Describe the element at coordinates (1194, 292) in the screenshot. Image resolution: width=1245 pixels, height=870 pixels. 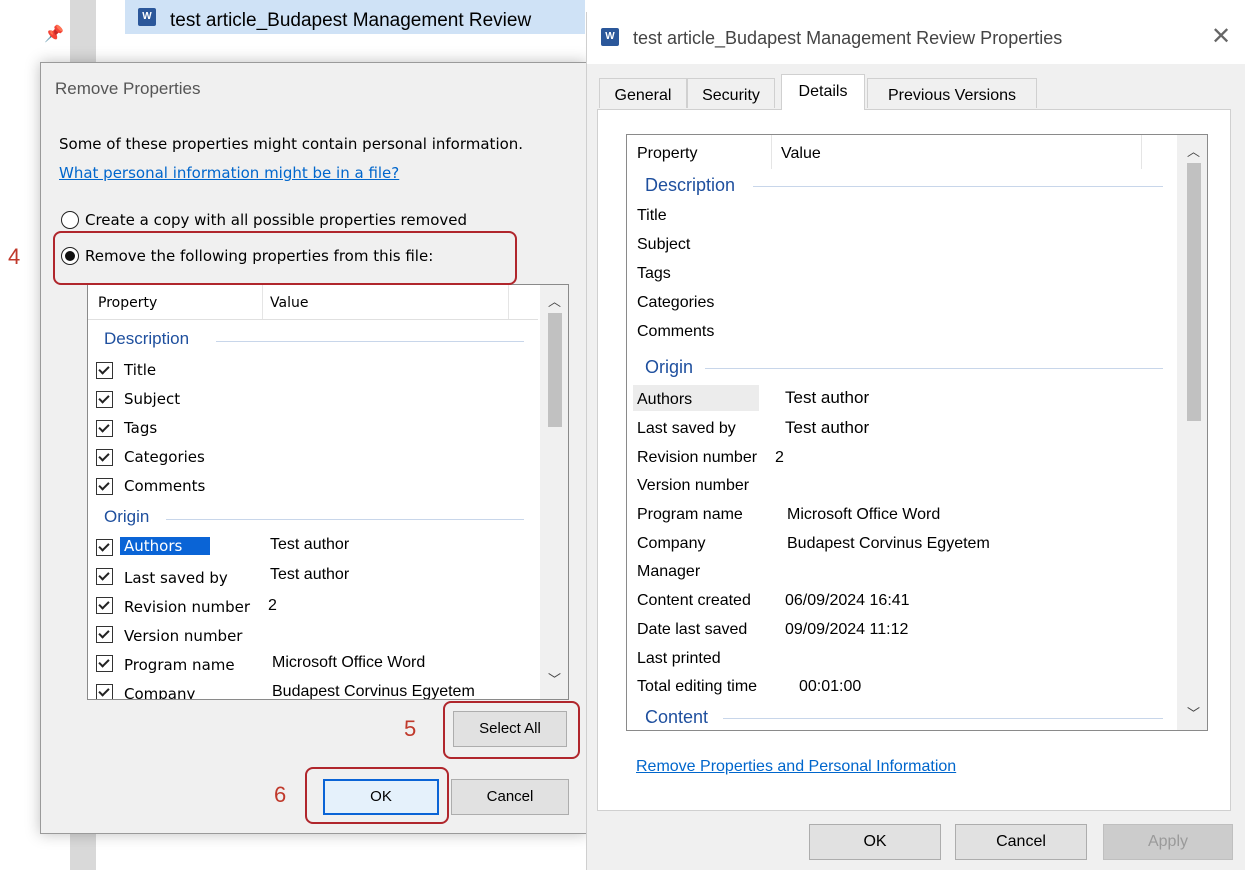
I see `details-scroll-thumb` at that location.